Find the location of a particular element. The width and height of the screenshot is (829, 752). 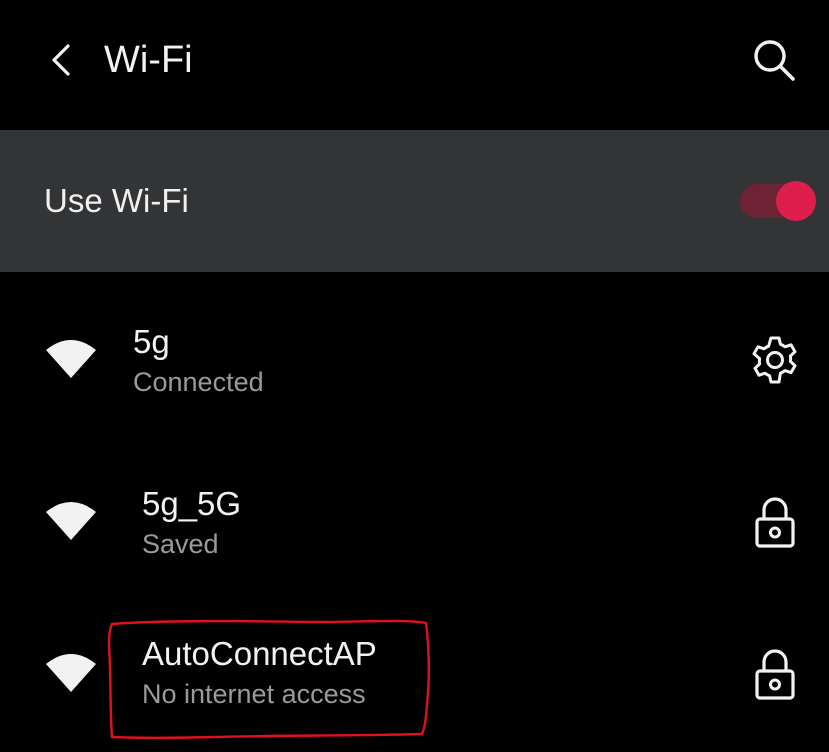

search-icon is located at coordinates (774, 60).